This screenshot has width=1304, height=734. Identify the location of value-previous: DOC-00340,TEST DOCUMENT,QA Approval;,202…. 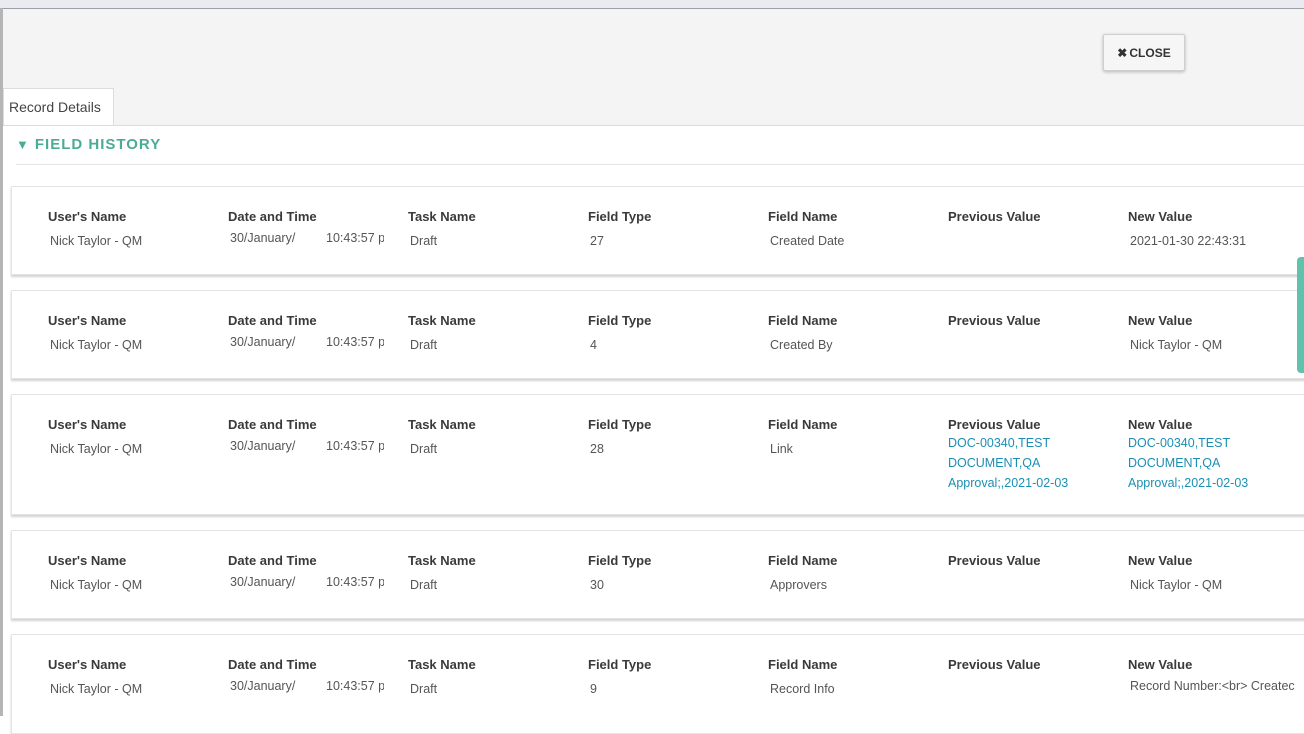
(1008, 463).